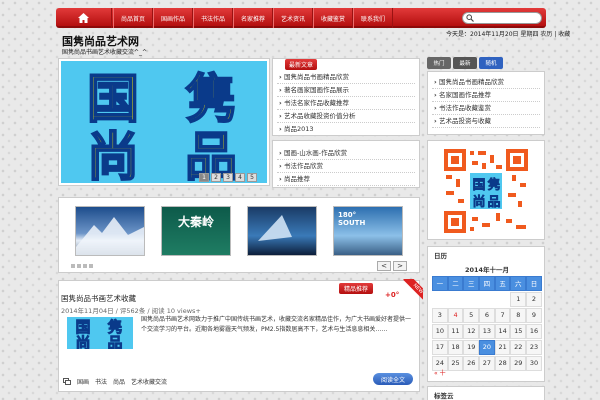  I want to click on slider-page-5: 5, so click(252, 177).